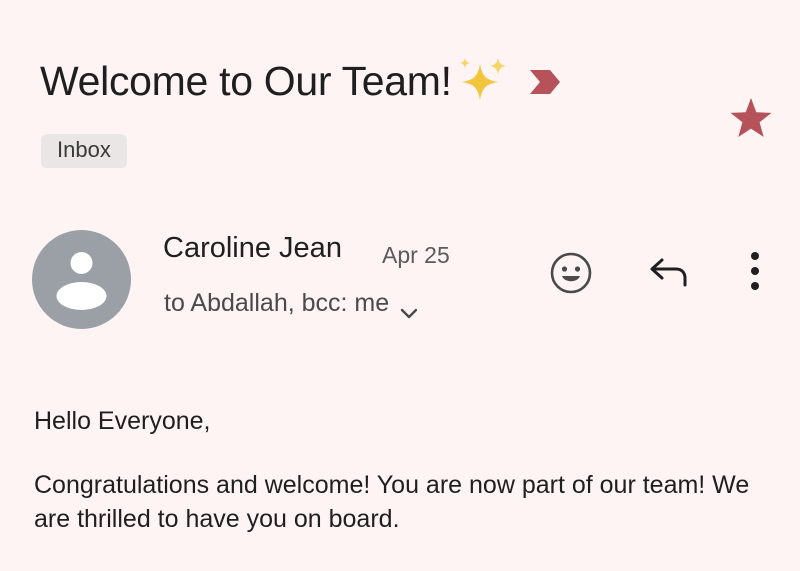 This screenshot has height=571, width=800. I want to click on sparkles-icon, so click(481, 80).